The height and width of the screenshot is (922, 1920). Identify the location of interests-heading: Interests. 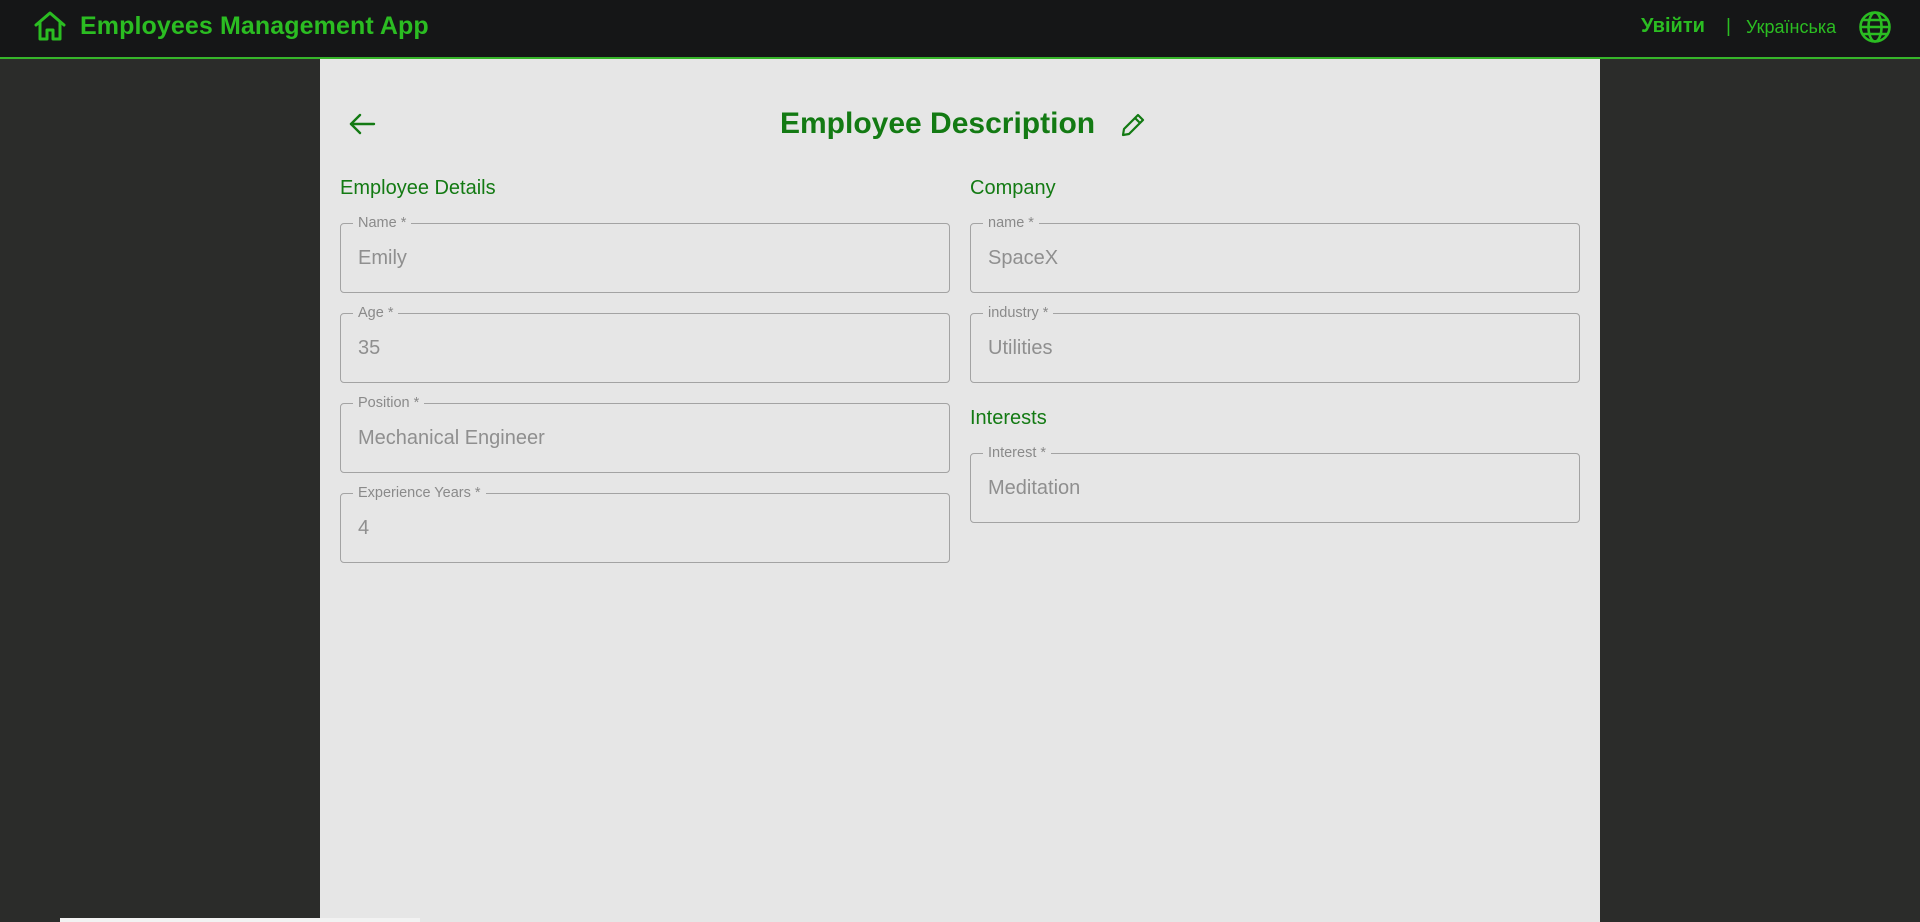
(1008, 418).